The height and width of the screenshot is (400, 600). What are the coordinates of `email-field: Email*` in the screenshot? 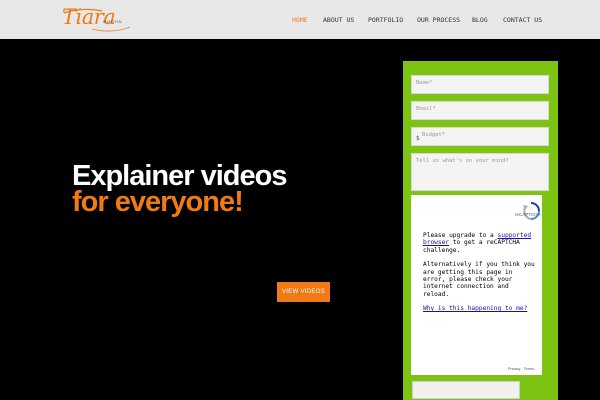 It's located at (480, 110).